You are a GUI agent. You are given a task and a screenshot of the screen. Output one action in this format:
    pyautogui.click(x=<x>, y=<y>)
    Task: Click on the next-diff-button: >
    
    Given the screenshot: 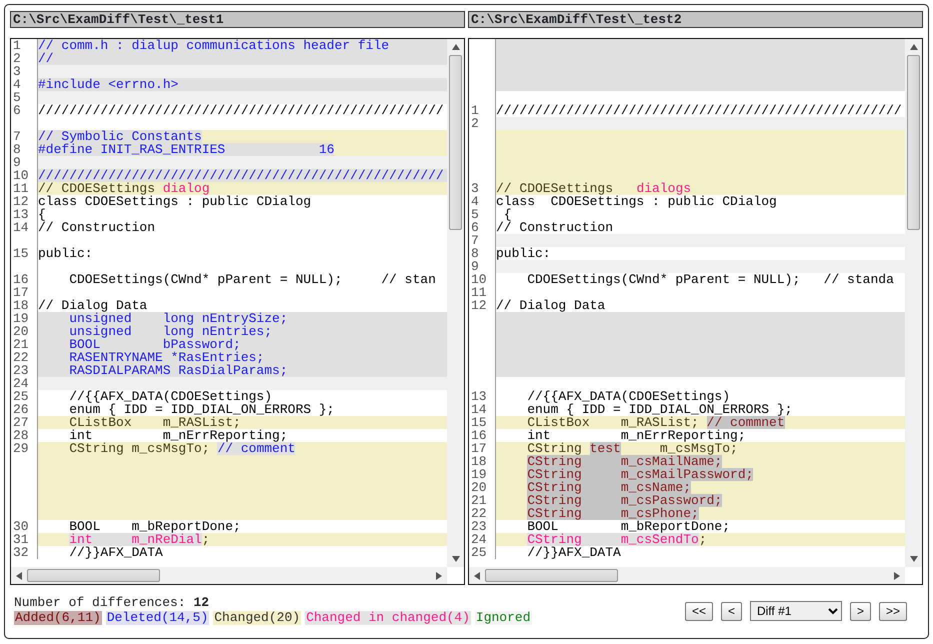 What is the action you would take?
    pyautogui.click(x=860, y=611)
    